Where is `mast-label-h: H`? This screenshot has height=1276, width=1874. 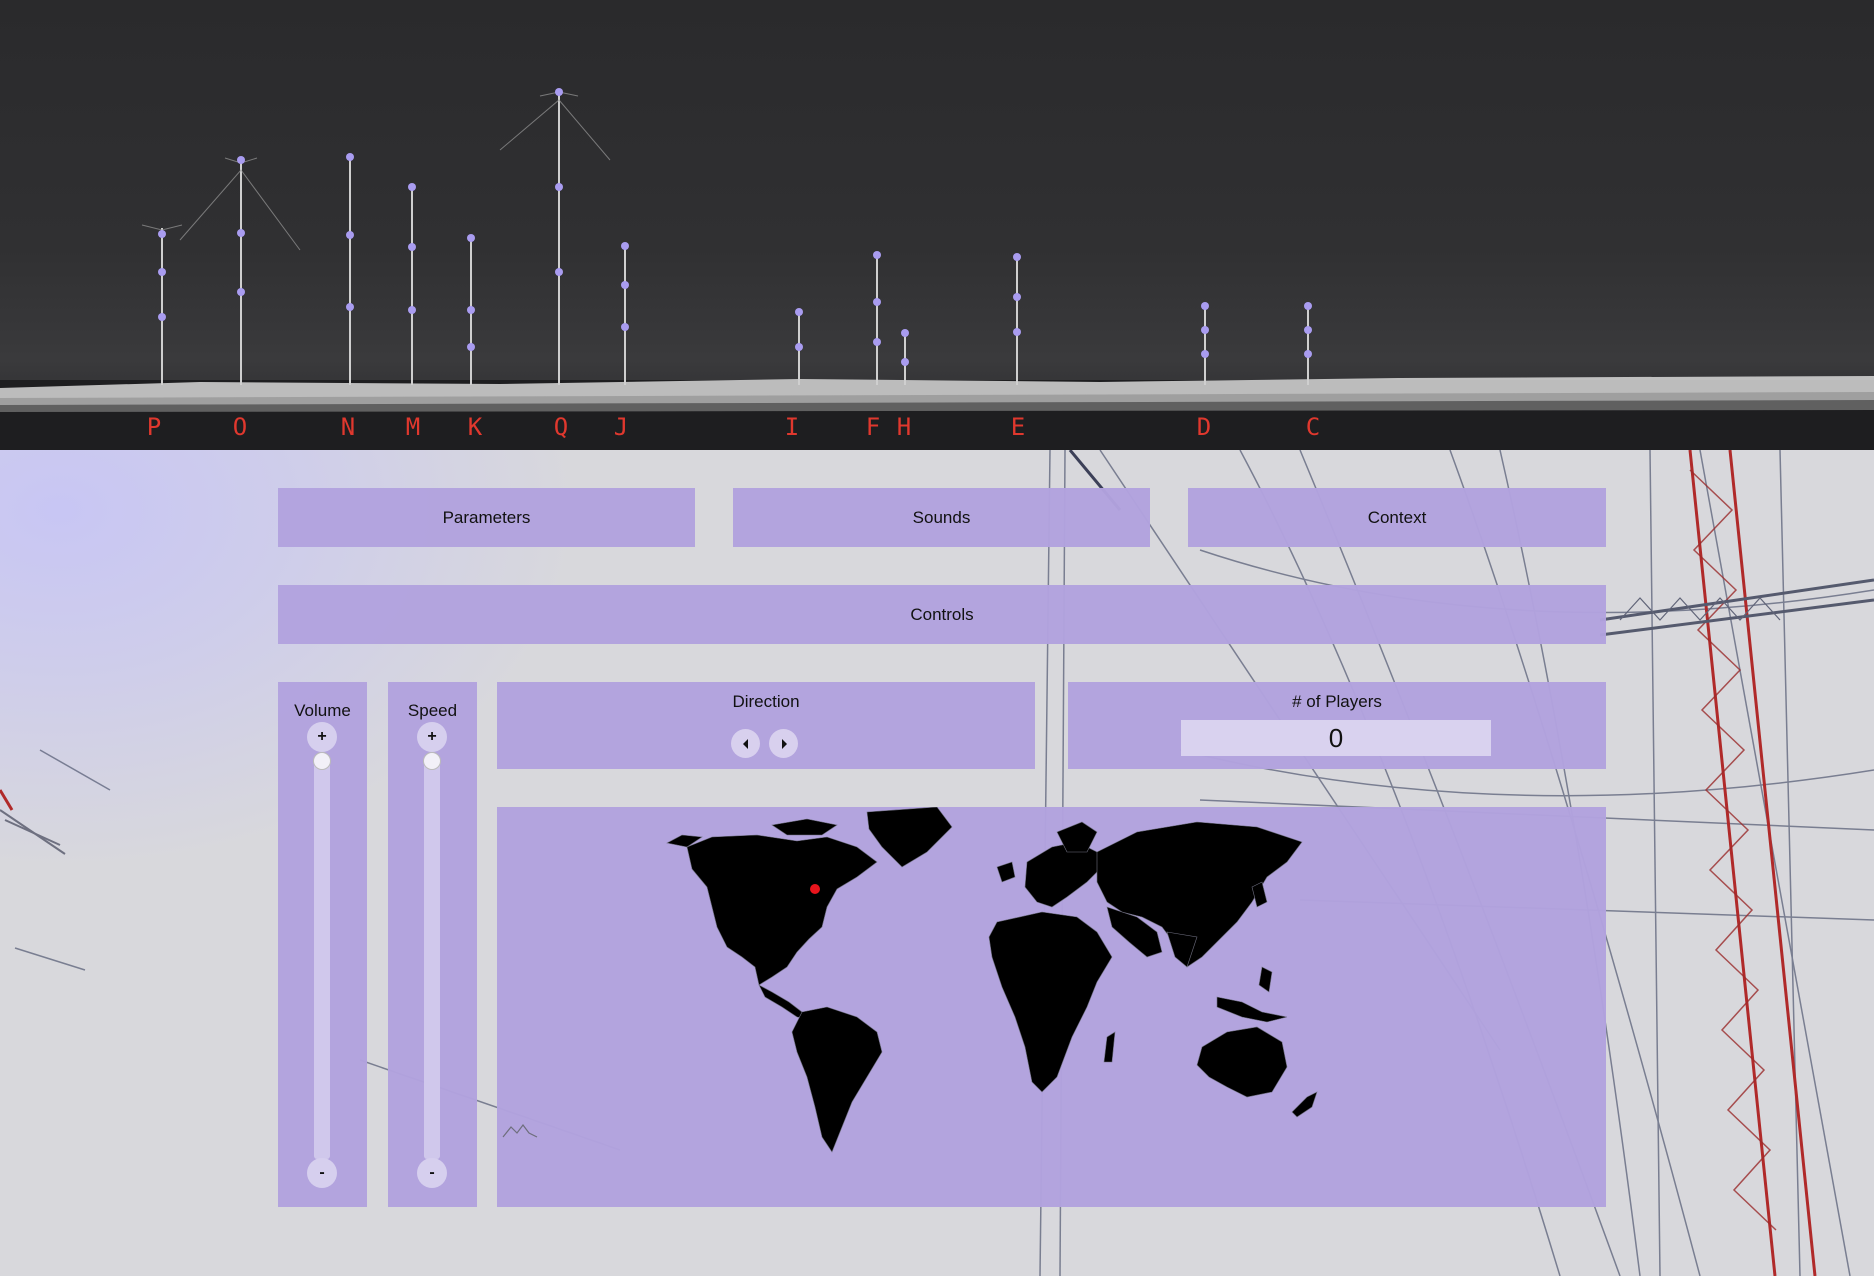
mast-label-h: H is located at coordinates (904, 427).